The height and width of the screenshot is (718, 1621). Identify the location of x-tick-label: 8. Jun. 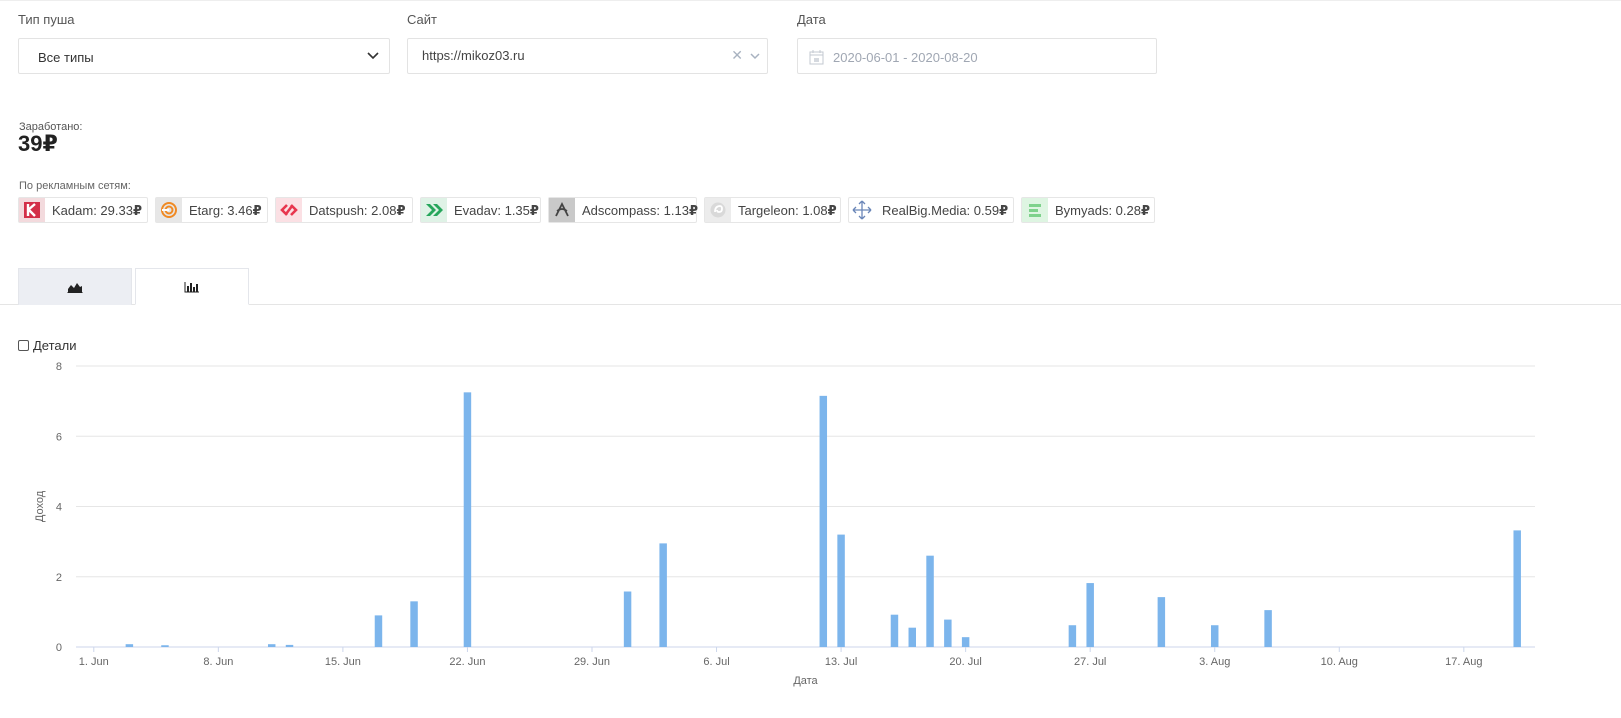
(218, 662).